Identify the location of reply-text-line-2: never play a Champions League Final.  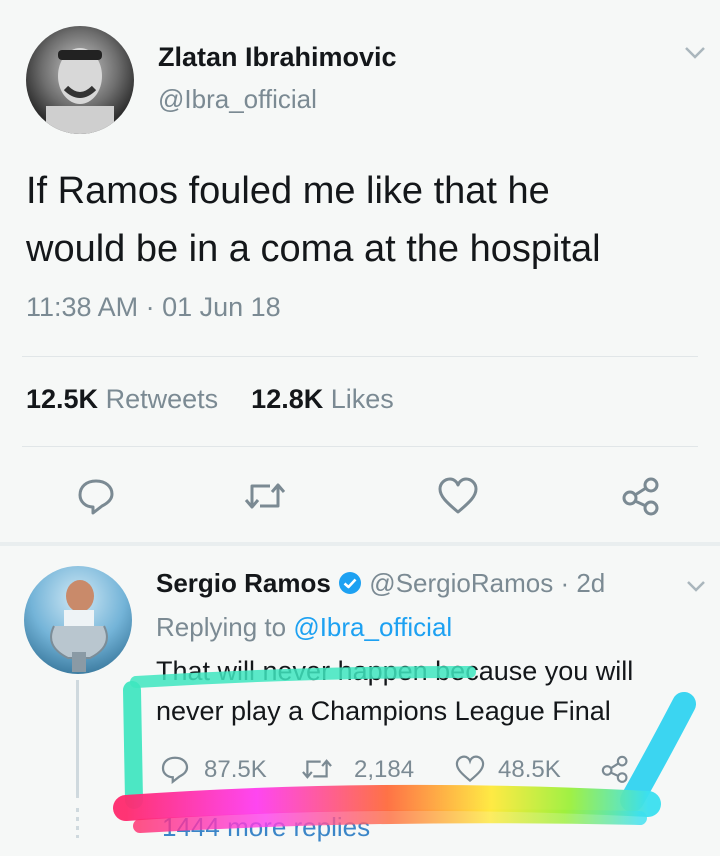
(383, 711).